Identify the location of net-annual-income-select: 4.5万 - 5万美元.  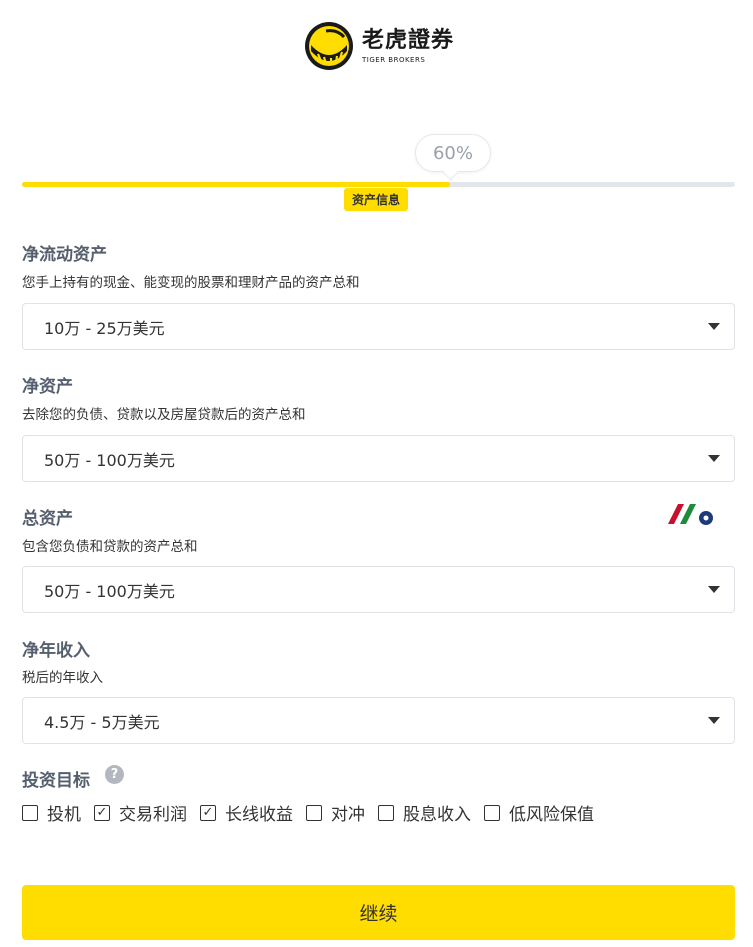
(378, 720).